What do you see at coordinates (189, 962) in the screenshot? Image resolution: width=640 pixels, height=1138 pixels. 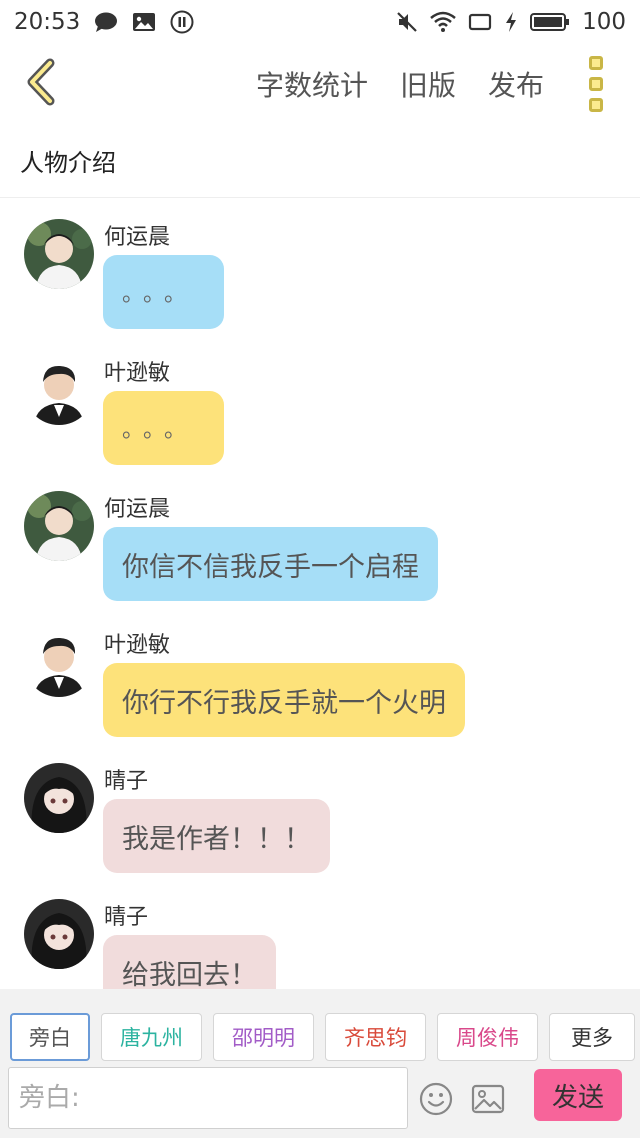 I see `message-bubble: 给我回去！` at bounding box center [189, 962].